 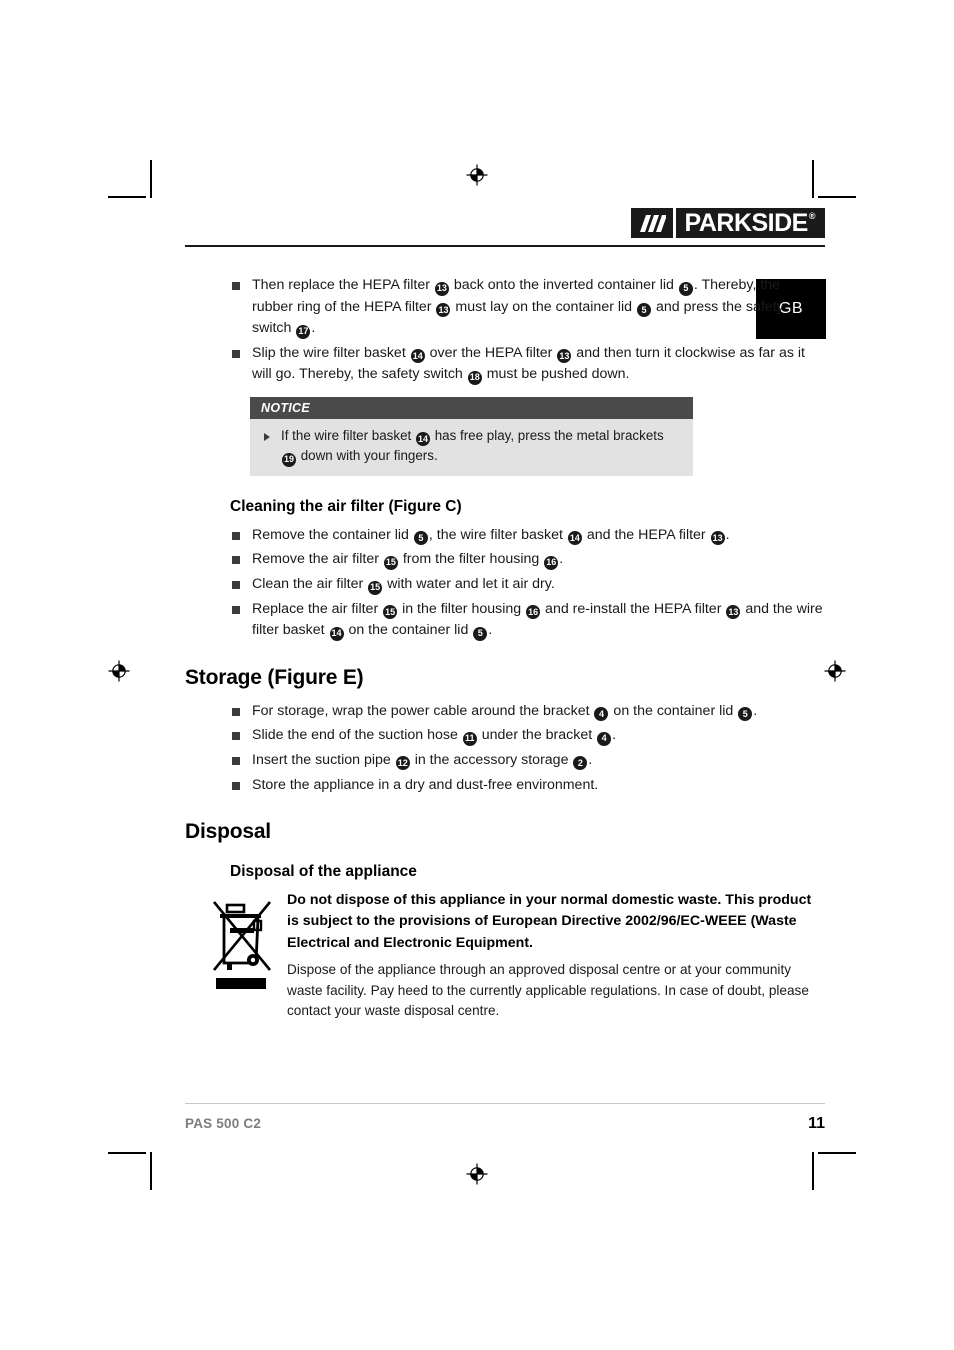 What do you see at coordinates (477, 1174) in the screenshot?
I see `registration-crosshair-bottom-icon` at bounding box center [477, 1174].